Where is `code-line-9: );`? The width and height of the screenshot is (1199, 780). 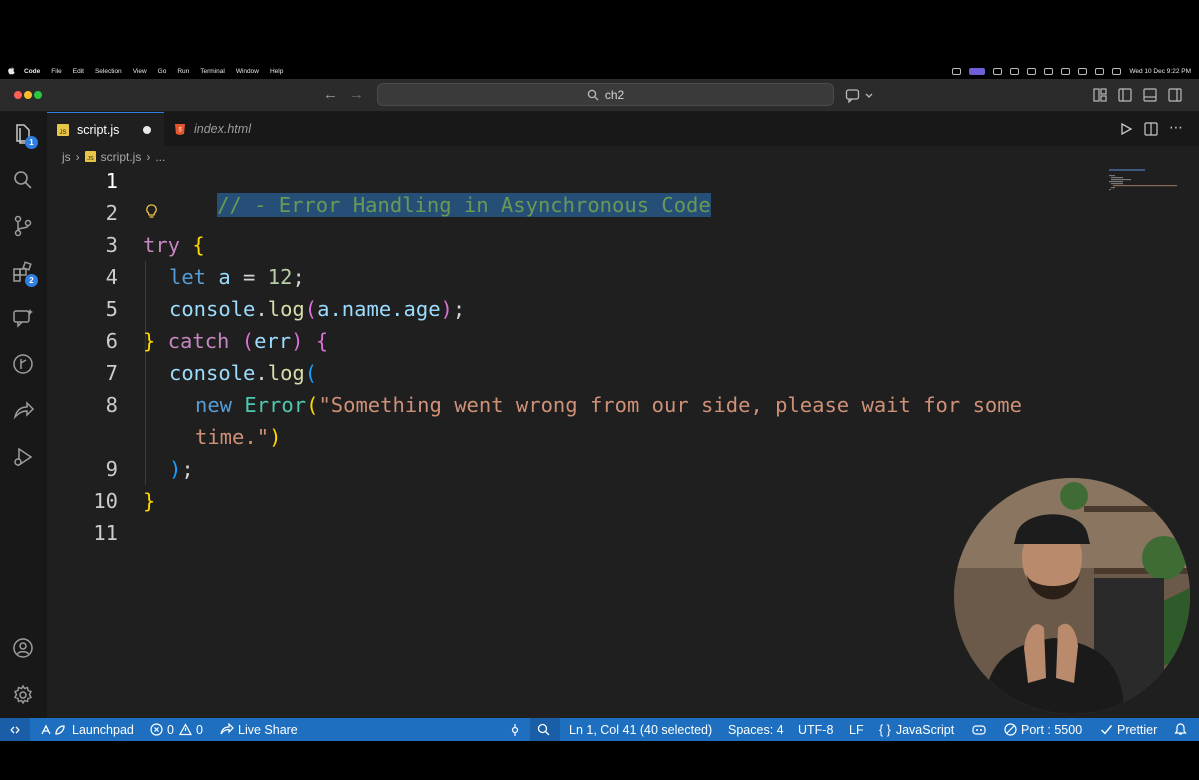
code-line-9: ); is located at coordinates (181, 469).